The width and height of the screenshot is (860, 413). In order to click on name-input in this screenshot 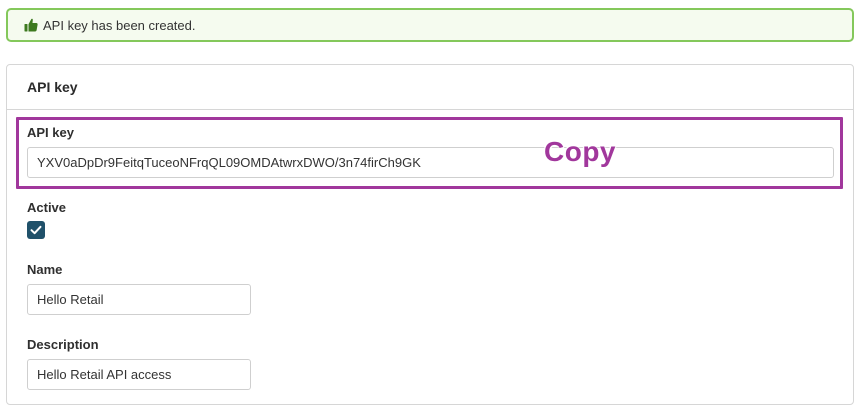, I will do `click(139, 299)`.